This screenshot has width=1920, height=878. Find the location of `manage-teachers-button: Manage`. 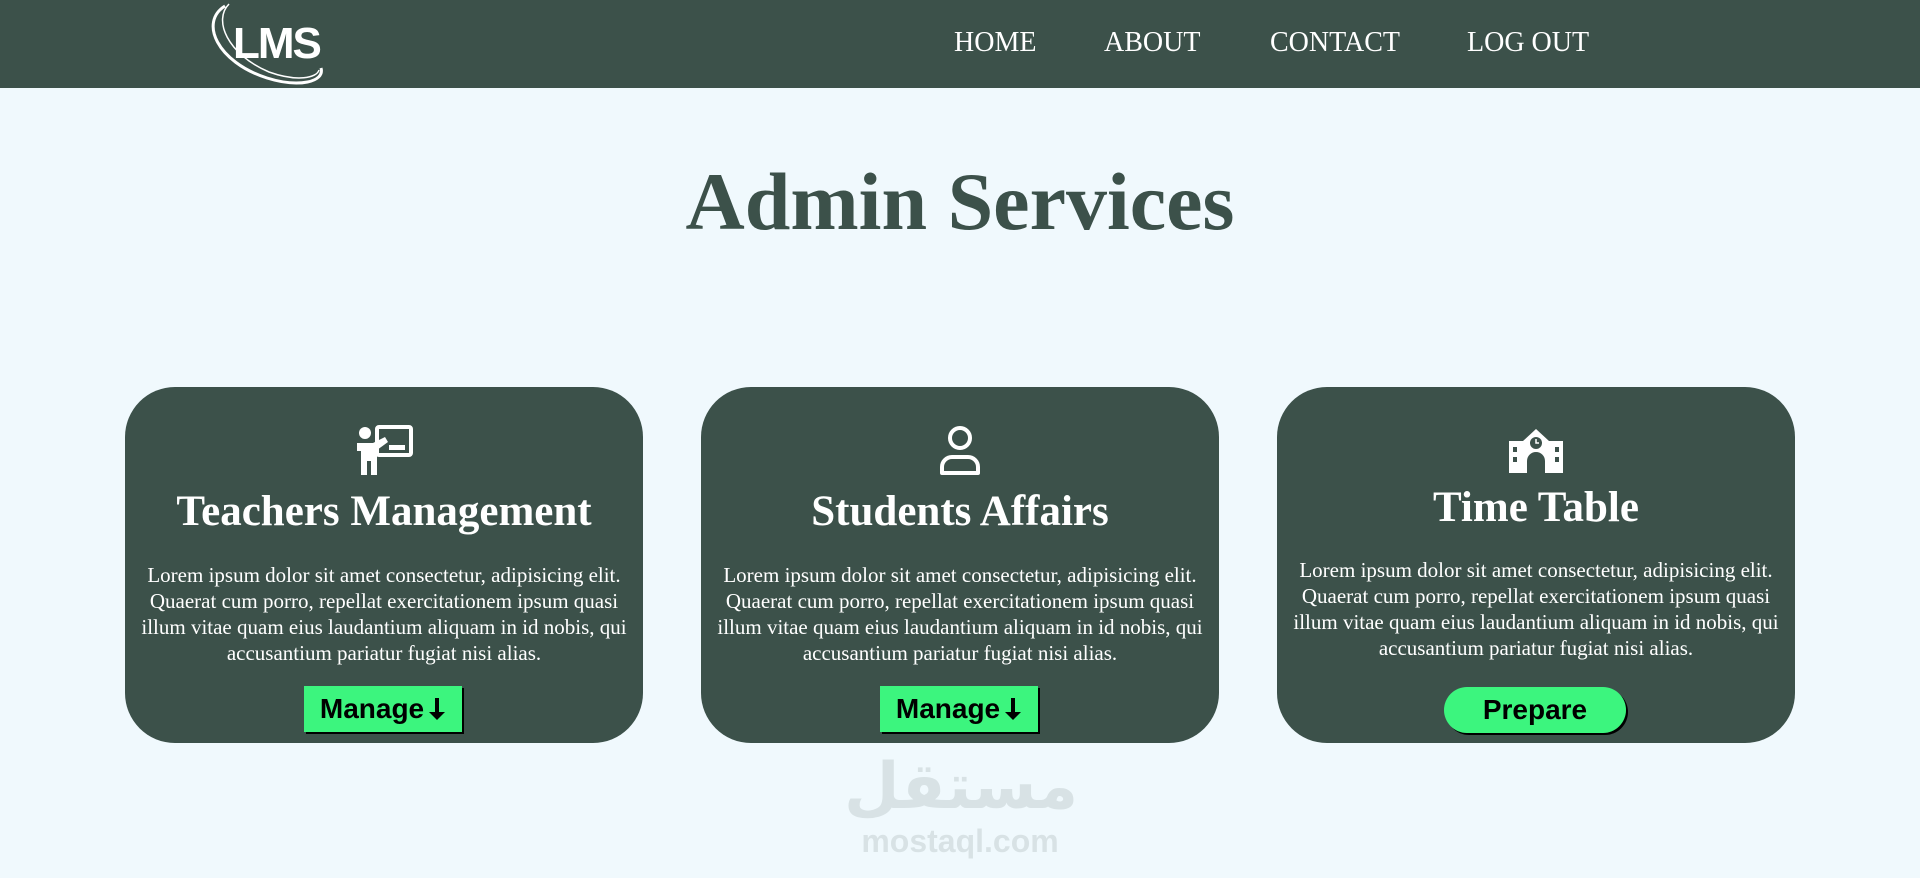

manage-teachers-button: Manage is located at coordinates (383, 709).